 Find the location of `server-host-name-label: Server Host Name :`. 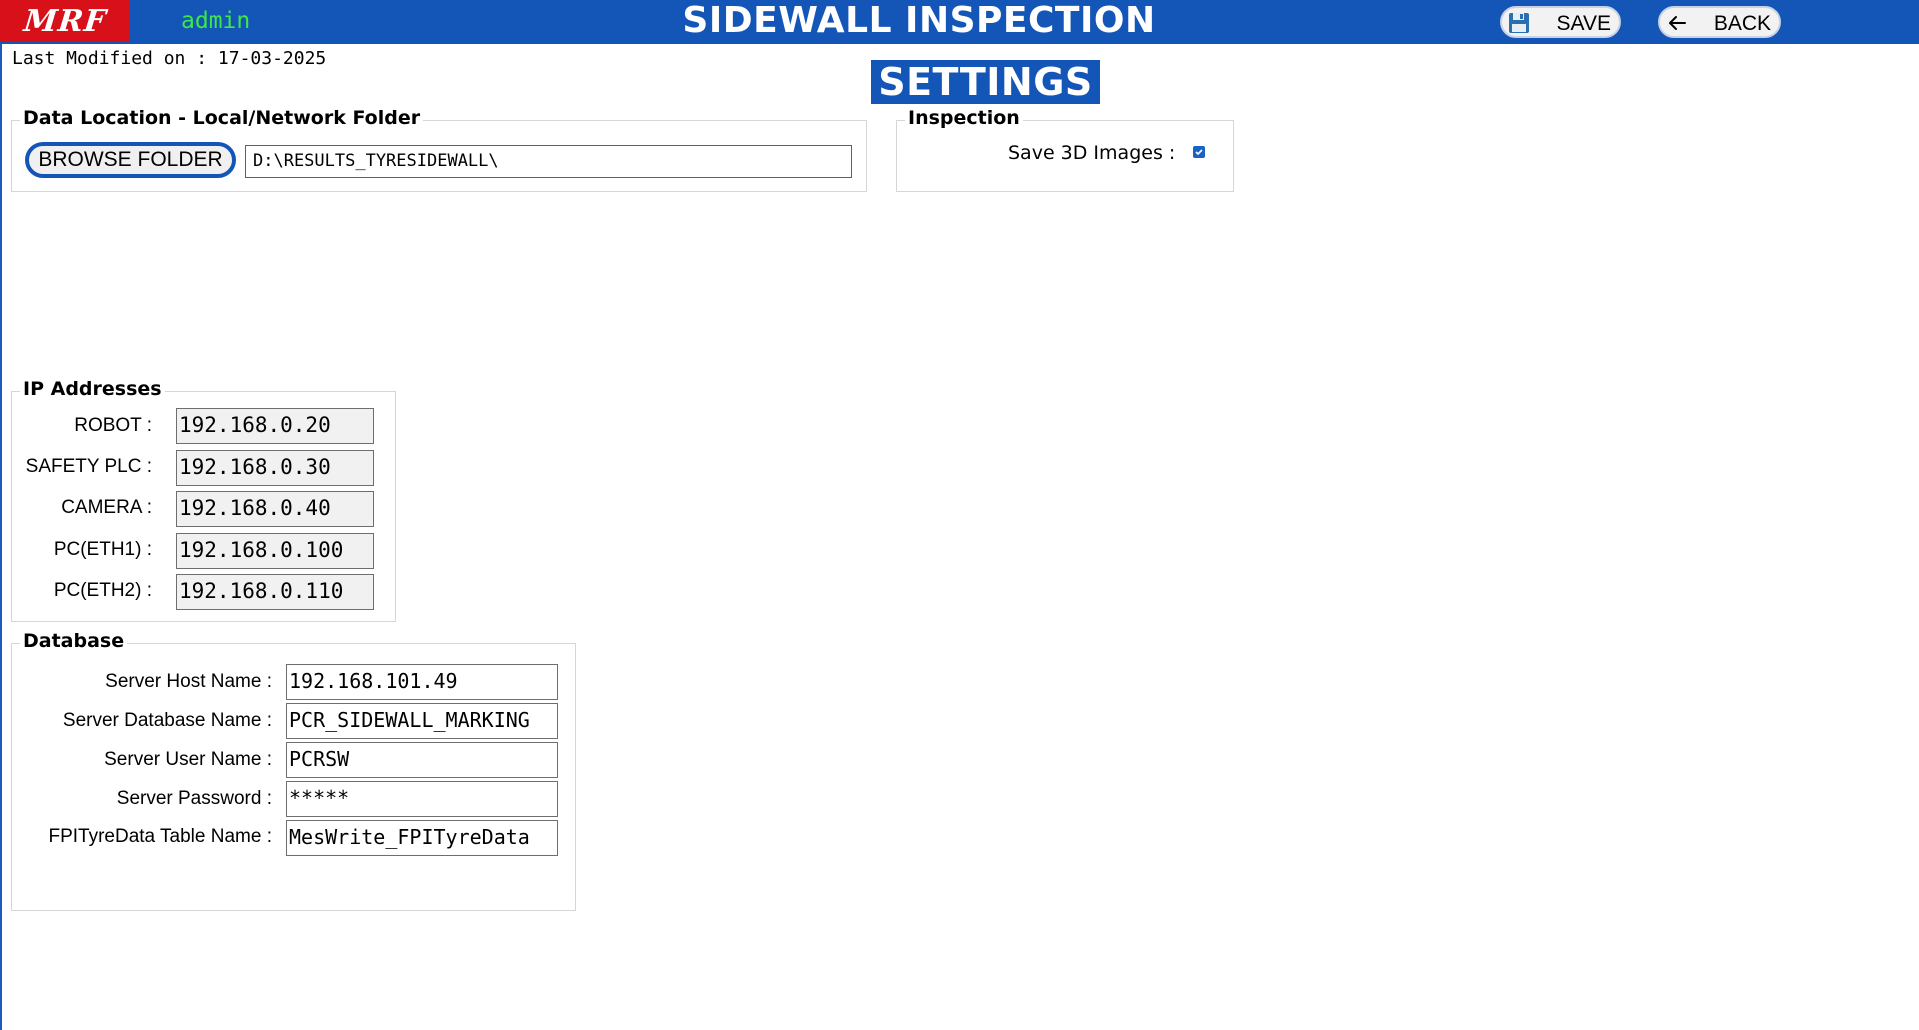

server-host-name-label: Server Host Name : is located at coordinates (188, 681).